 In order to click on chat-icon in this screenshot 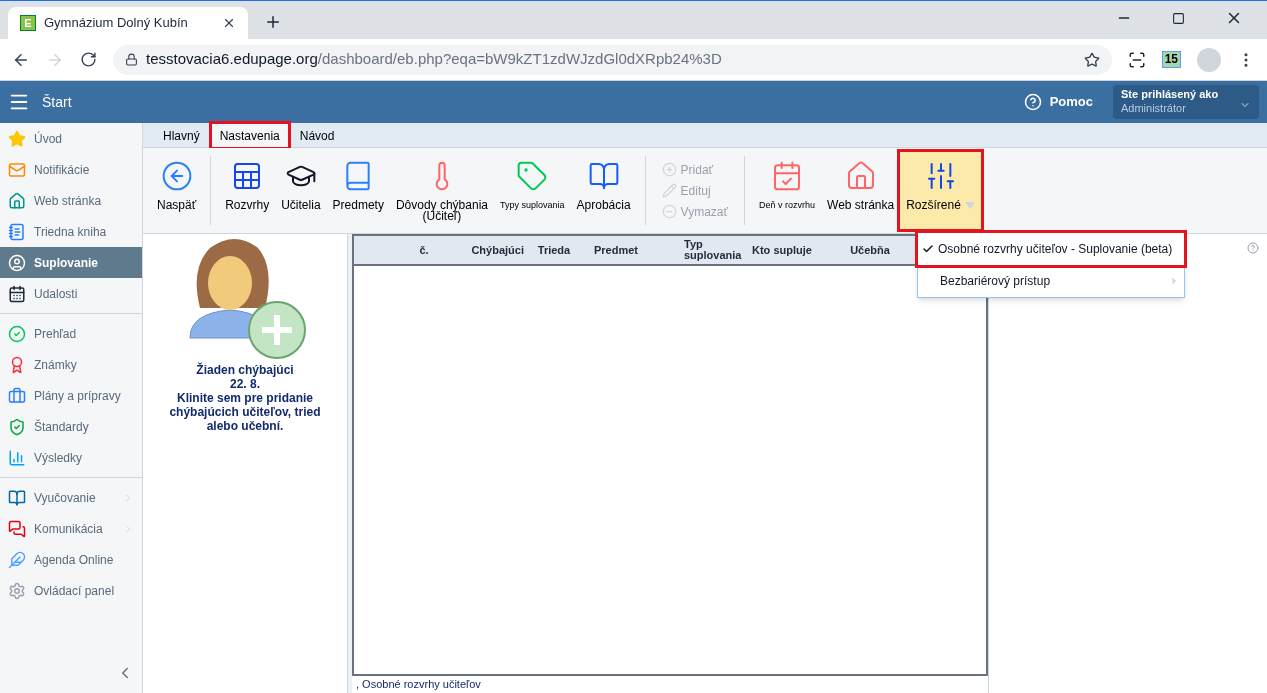, I will do `click(17, 528)`.